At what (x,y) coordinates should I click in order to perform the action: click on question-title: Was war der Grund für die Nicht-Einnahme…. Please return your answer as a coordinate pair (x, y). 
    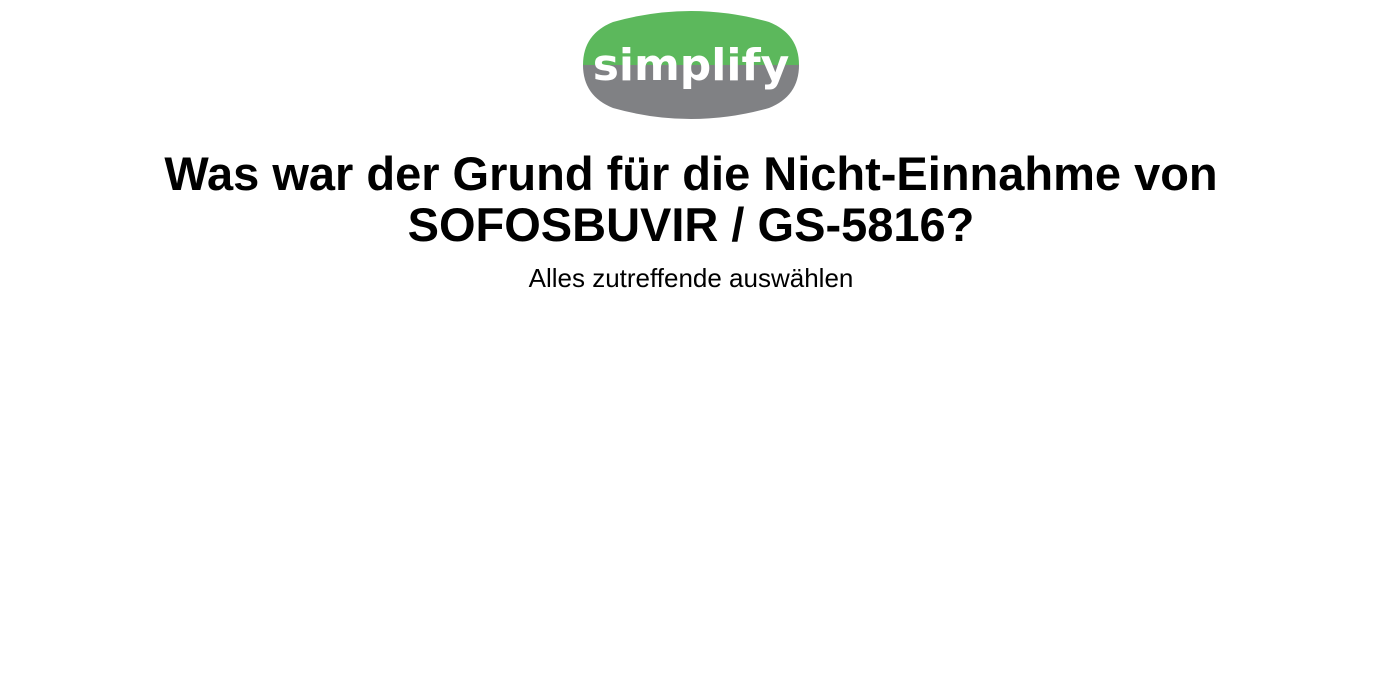
    Looking at the image, I should click on (691, 199).